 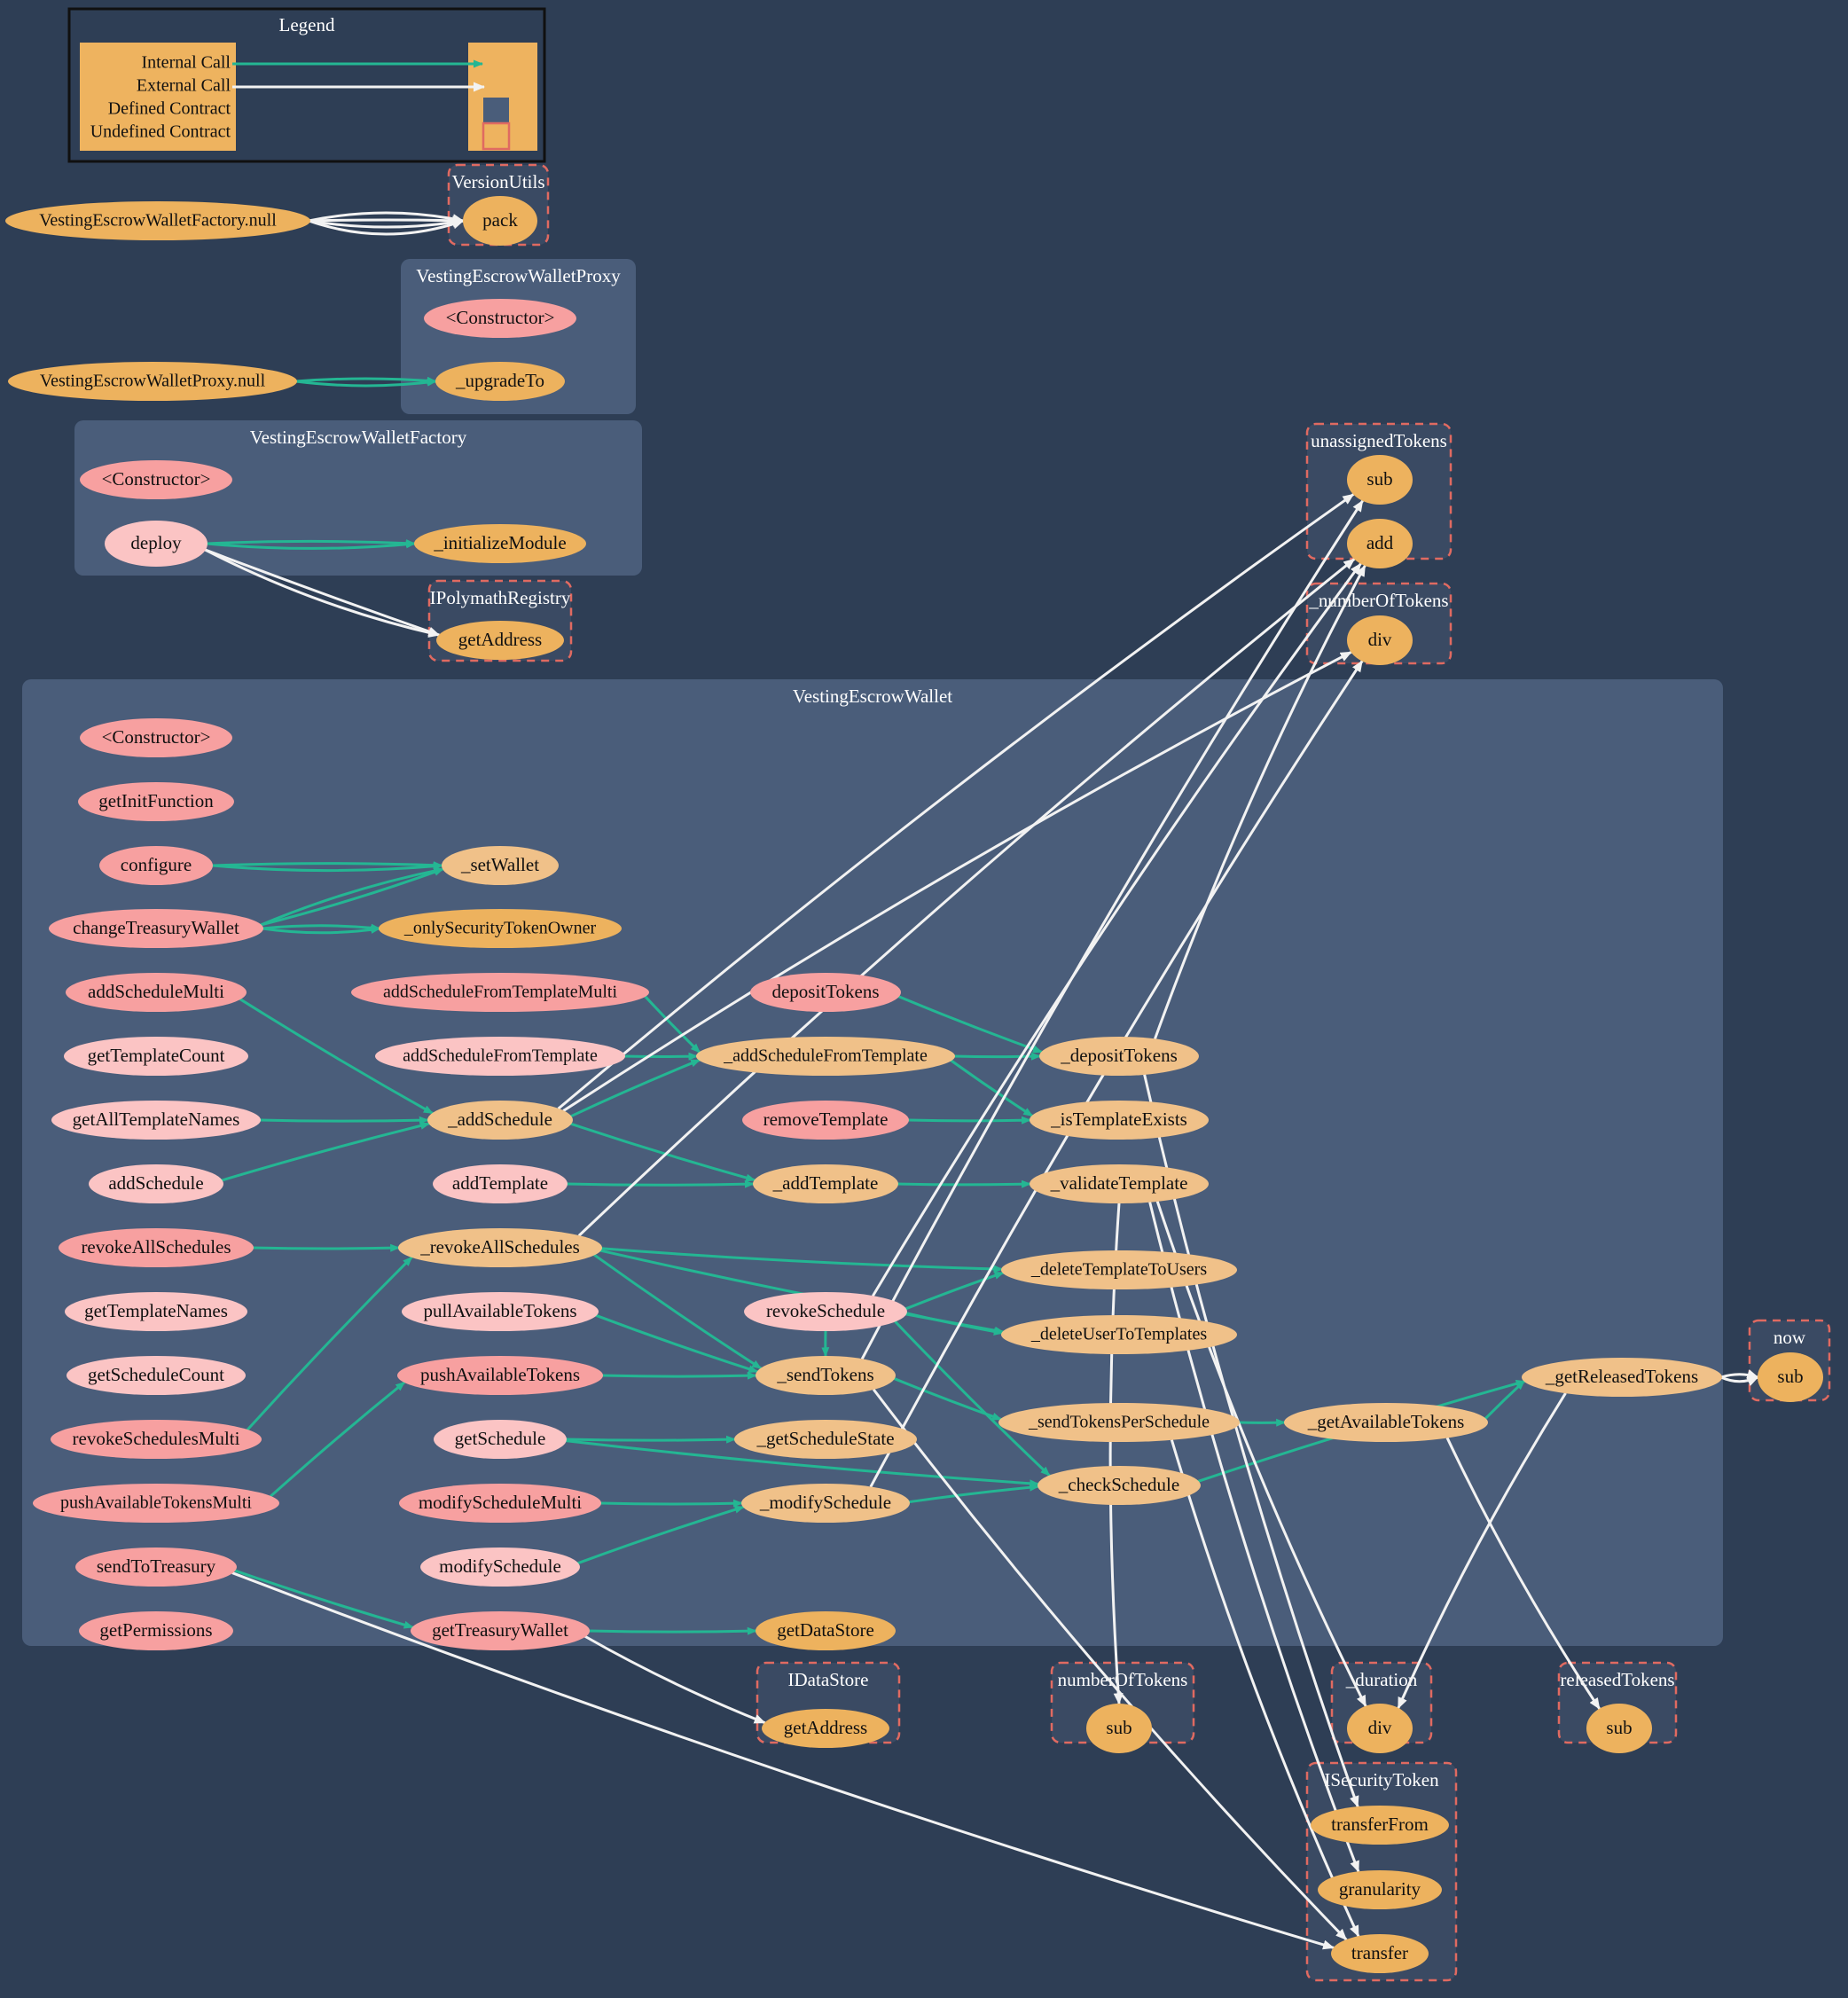 I want to click on cluster-title: now, so click(x=1790, y=1337).